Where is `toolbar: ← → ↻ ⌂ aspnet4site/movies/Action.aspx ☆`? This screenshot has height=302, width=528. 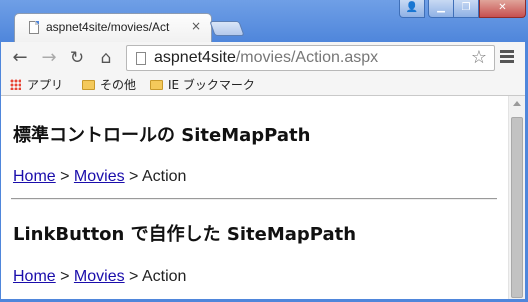
toolbar: ← → ↻ ⌂ aspnet4site/movies/Action.aspx ☆ is located at coordinates (264, 58).